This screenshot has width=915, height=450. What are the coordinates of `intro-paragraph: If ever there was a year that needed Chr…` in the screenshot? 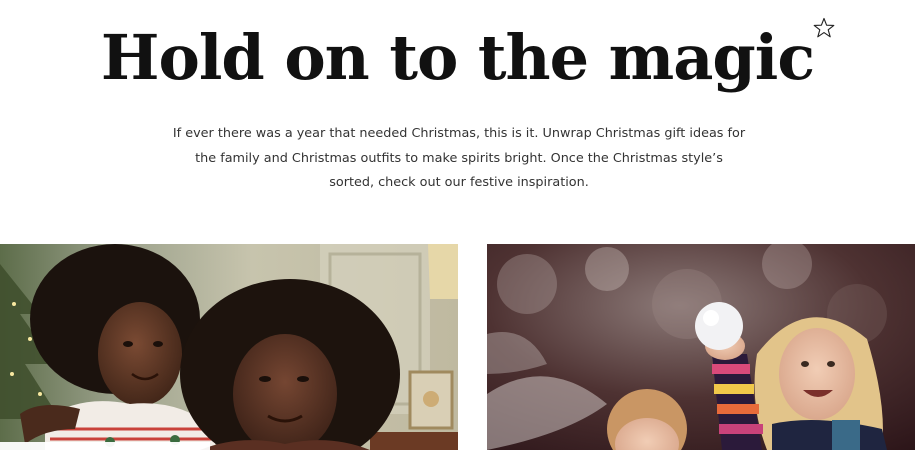 It's located at (459, 158).